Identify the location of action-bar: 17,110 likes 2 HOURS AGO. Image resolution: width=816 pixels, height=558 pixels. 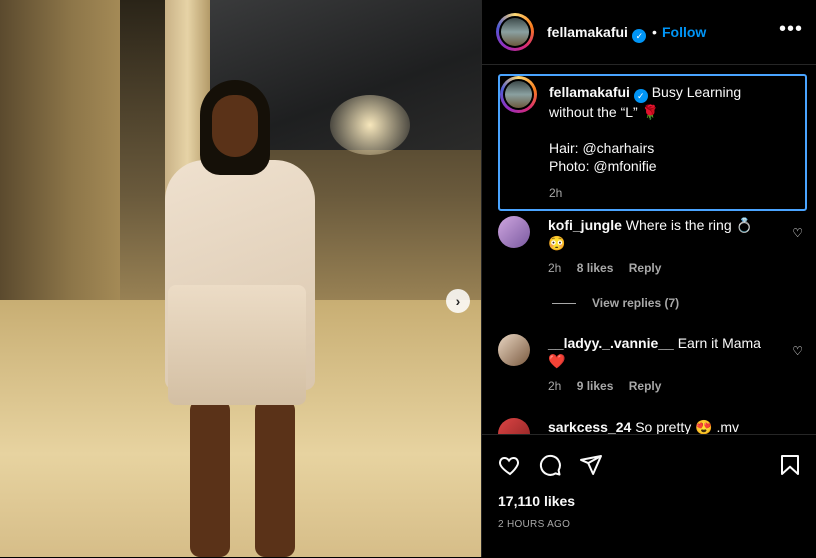
(649, 496).